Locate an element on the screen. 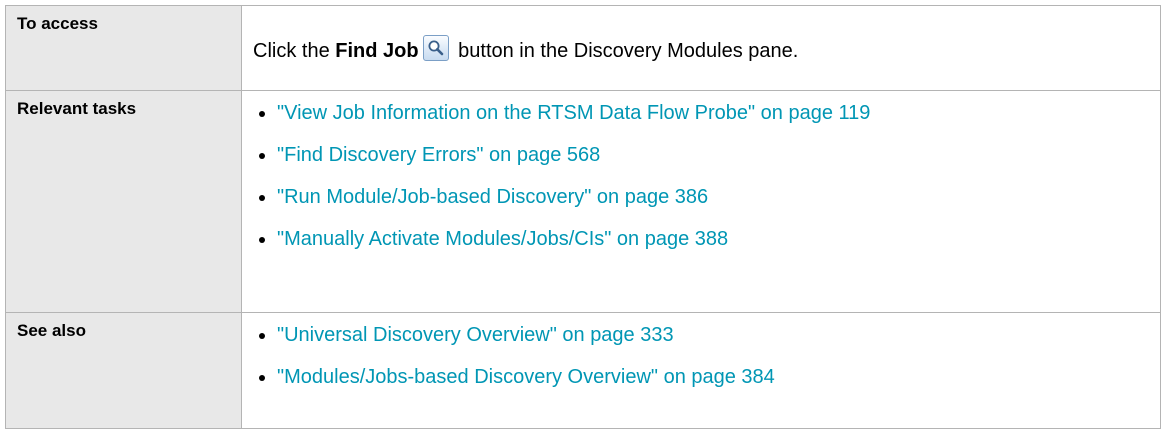  access-text-before: Click the is located at coordinates (294, 51).